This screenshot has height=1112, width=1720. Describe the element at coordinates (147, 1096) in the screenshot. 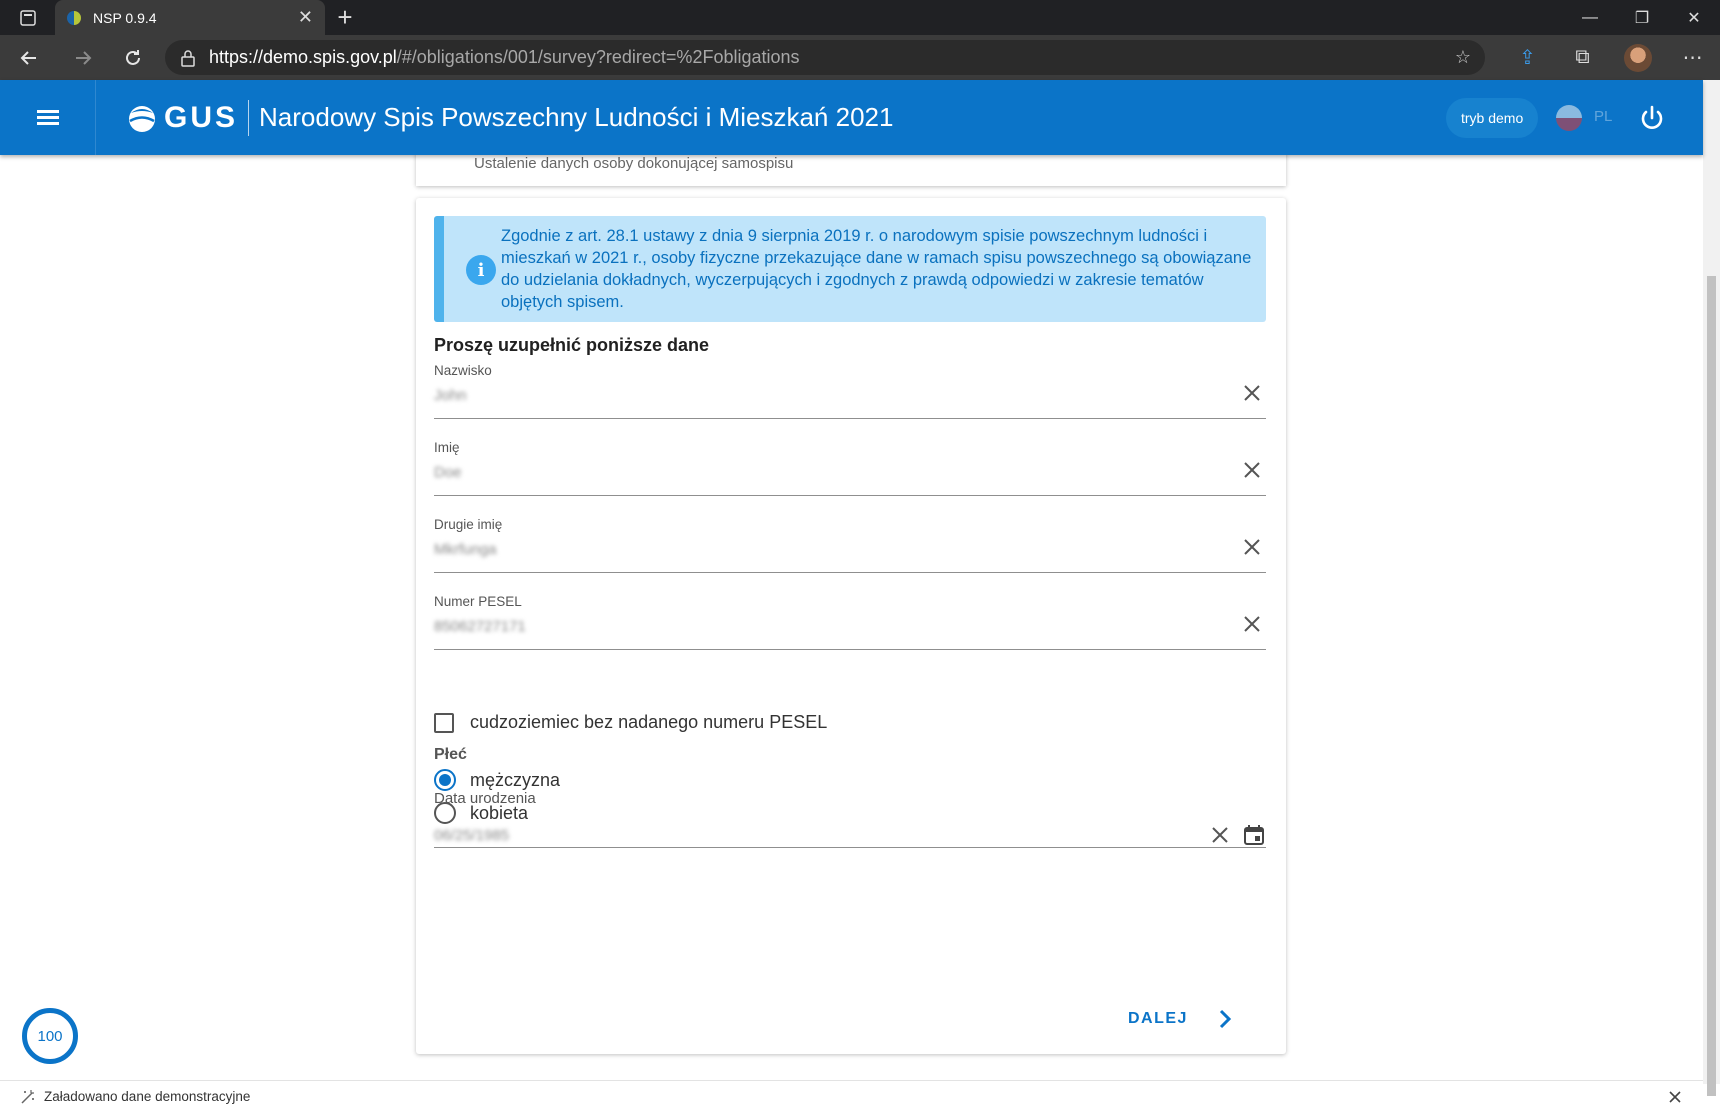

I see `notification-text: Załadowano dane demonstracyjne` at that location.